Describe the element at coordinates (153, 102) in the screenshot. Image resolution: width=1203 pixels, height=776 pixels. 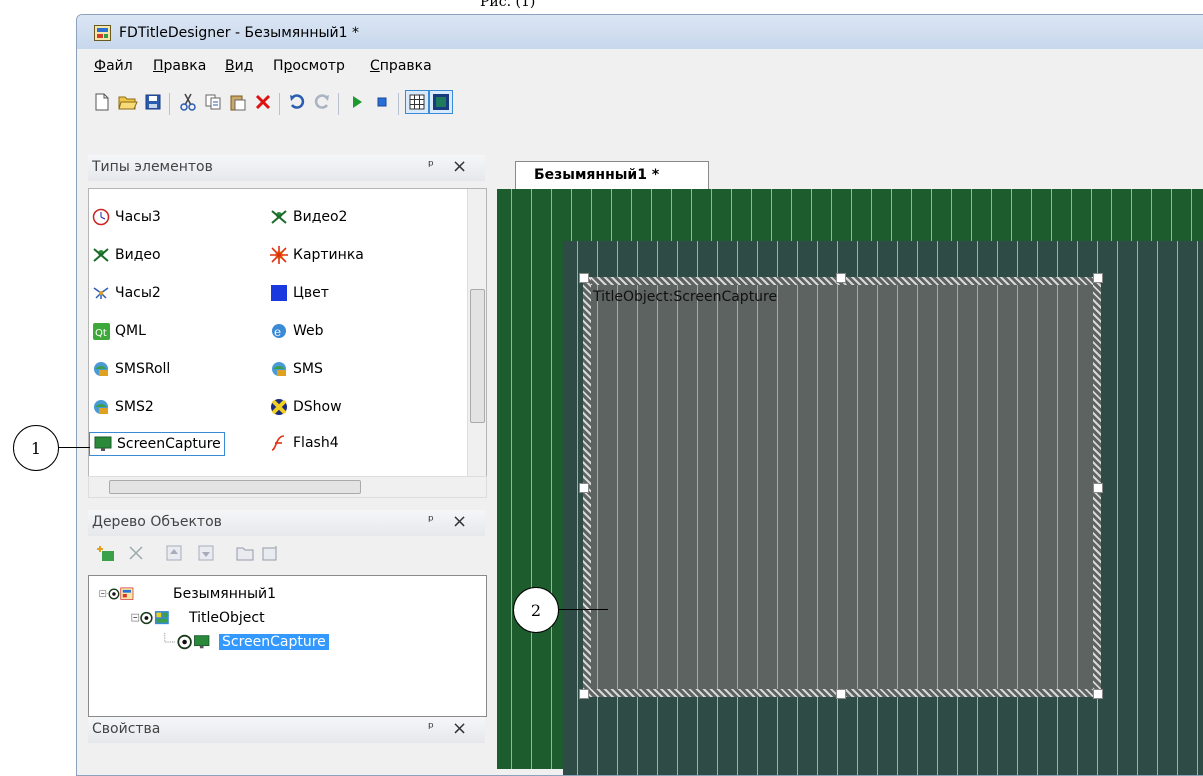
I see `save-icon` at that location.